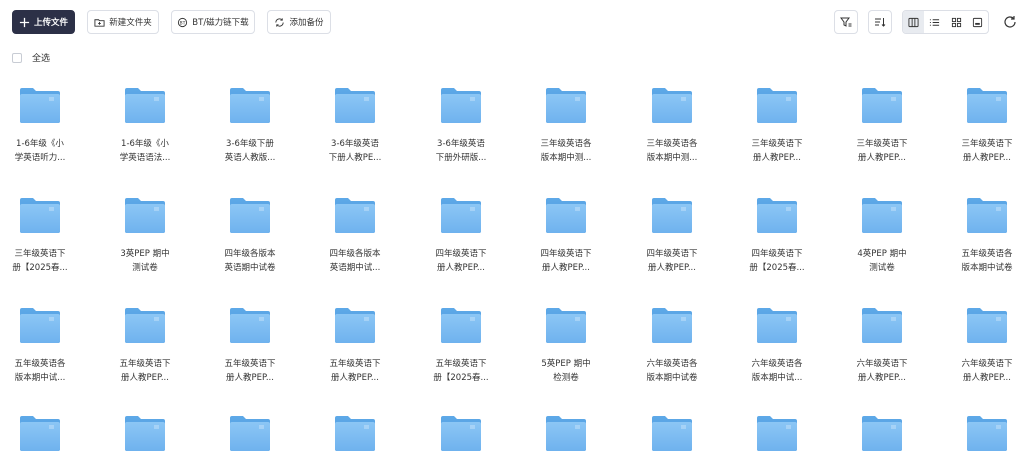  What do you see at coordinates (566, 345) in the screenshot?
I see `folder-item: 5英PEP 期中 检测卷` at bounding box center [566, 345].